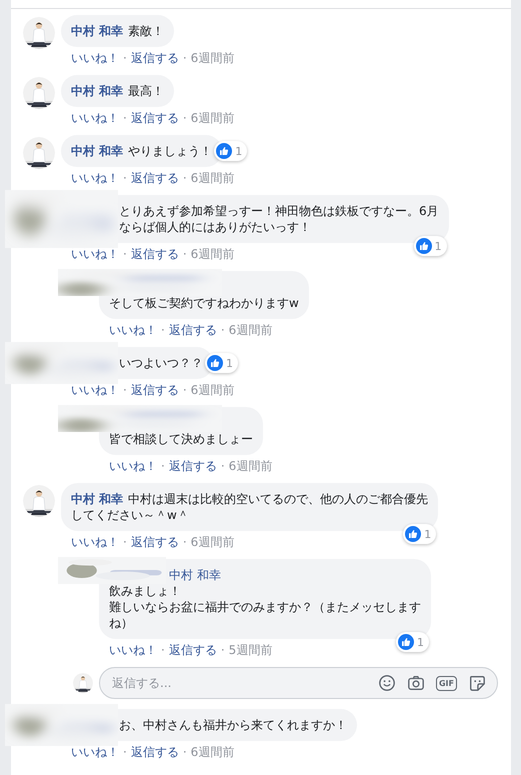 The image size is (521, 775). I want to click on comment-text: いつよいつ？？, so click(161, 363).